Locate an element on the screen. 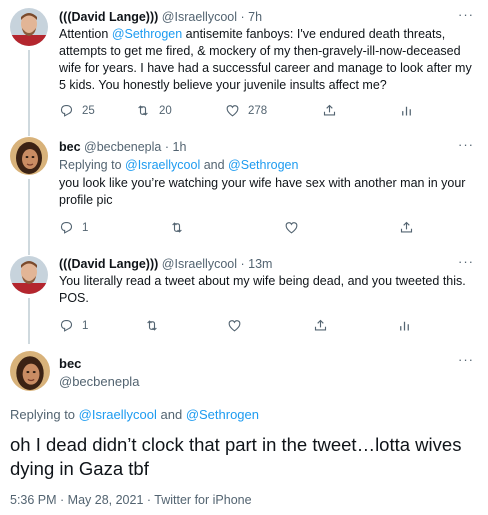  tweet-header: bec @becbenepla · 1h is located at coordinates (122, 147).